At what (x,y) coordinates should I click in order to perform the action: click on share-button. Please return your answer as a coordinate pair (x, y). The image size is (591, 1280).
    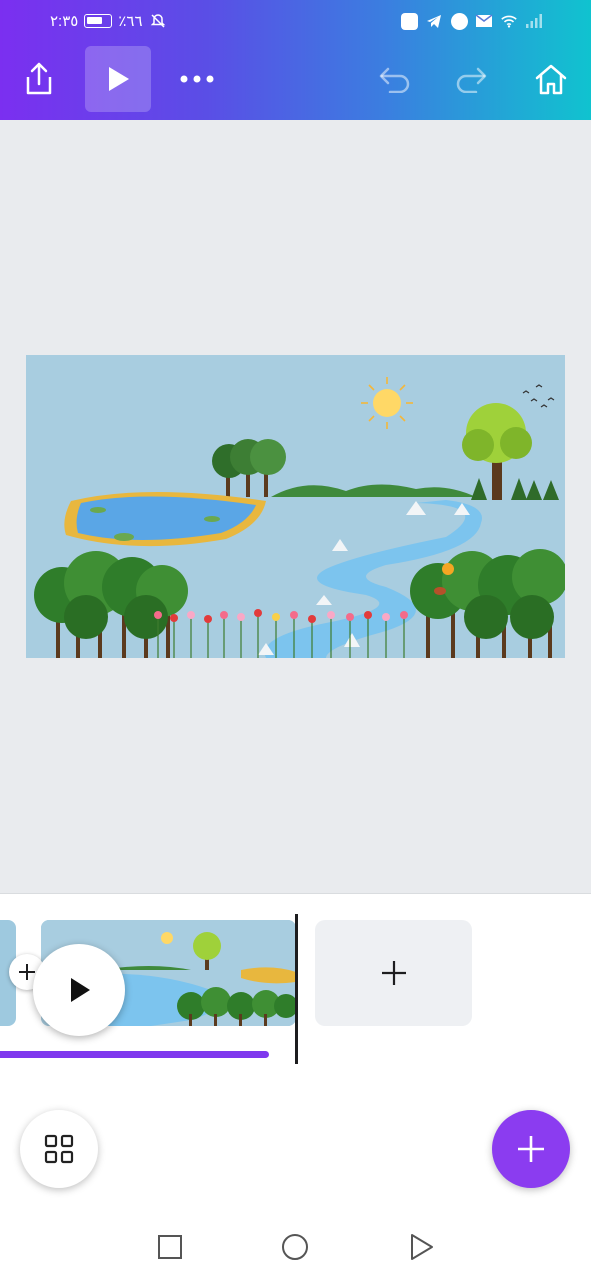
    Looking at the image, I should click on (39, 79).